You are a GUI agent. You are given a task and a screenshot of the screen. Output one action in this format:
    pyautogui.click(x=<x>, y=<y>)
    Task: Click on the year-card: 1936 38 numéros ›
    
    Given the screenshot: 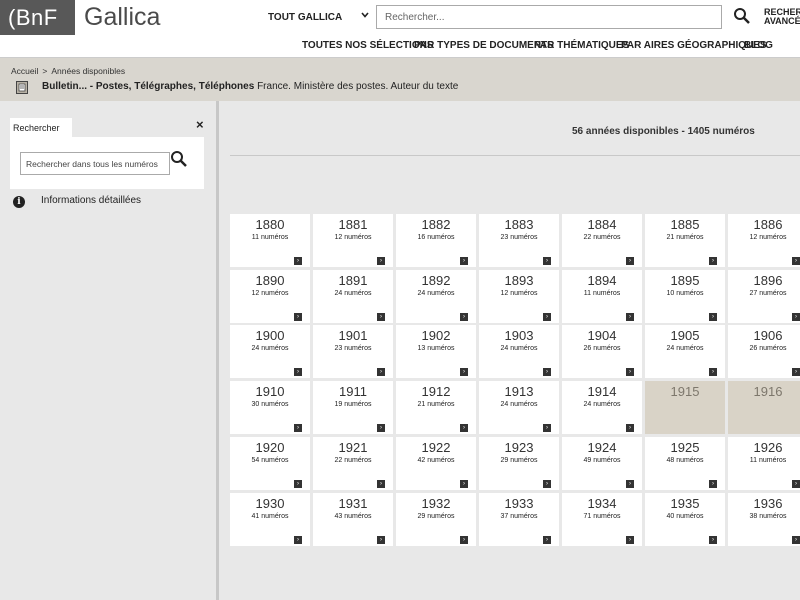 What is the action you would take?
    pyautogui.click(x=764, y=519)
    